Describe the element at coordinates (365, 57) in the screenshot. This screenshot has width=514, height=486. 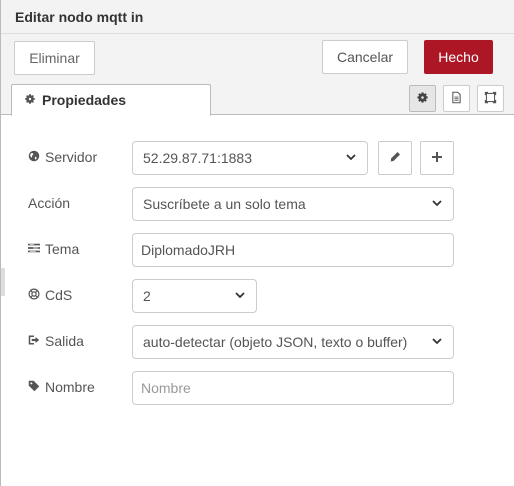
I see `cancel-button: Cancelar` at that location.